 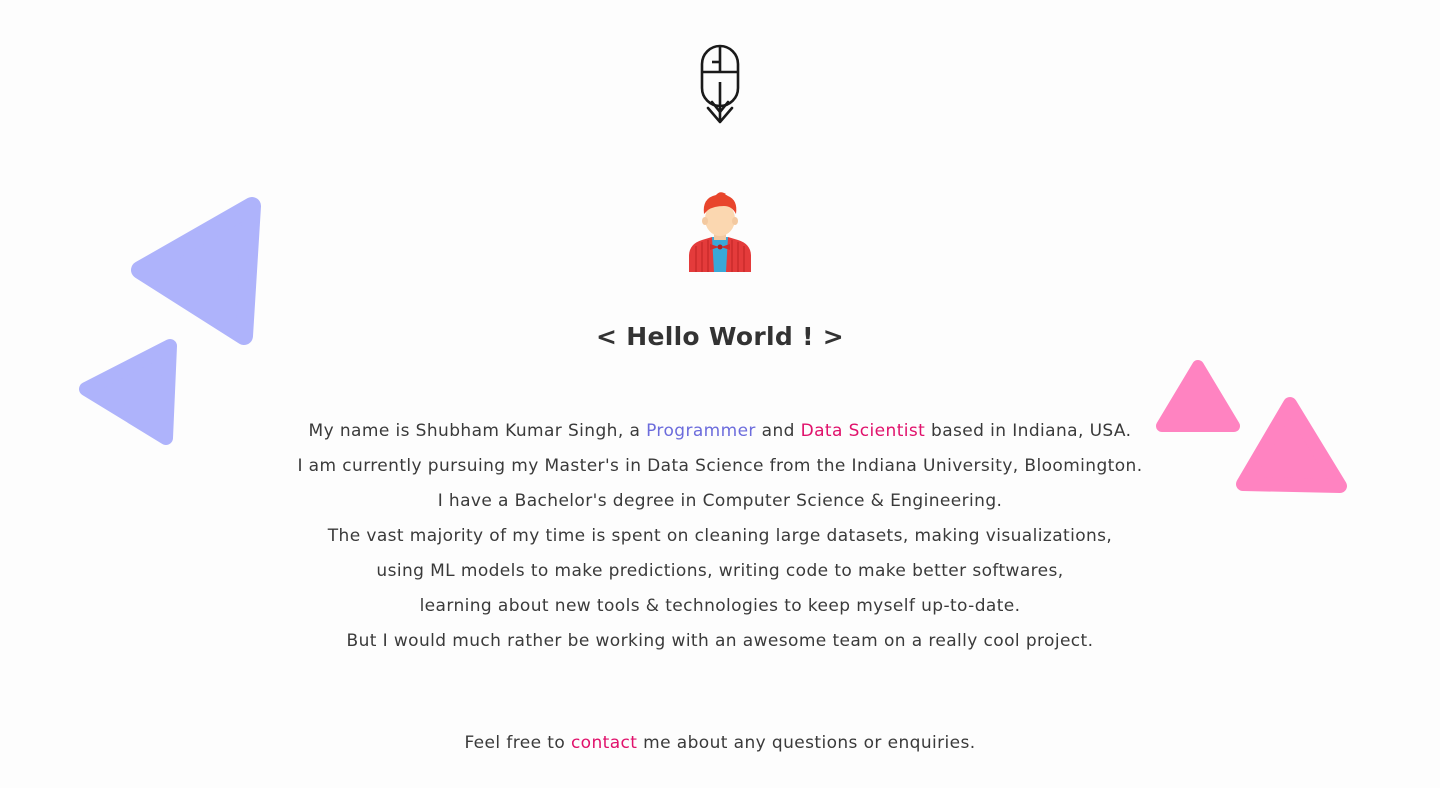 What do you see at coordinates (604, 743) in the screenshot?
I see `contact-link: contact` at bounding box center [604, 743].